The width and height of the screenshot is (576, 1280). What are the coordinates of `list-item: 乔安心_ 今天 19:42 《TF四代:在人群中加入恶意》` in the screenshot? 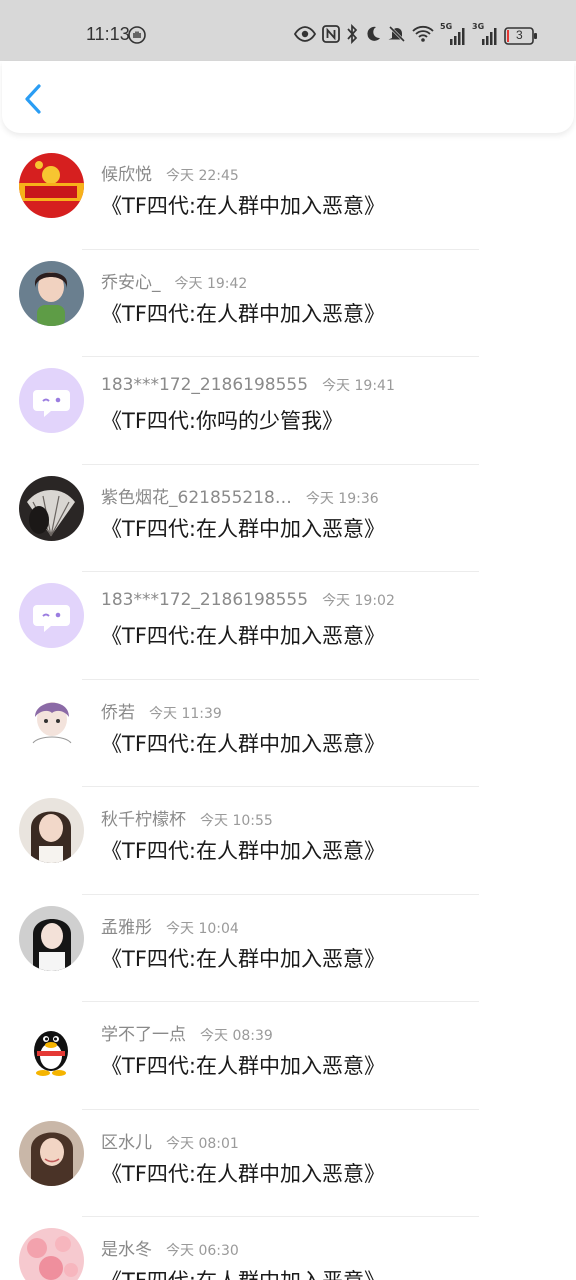 It's located at (288, 303).